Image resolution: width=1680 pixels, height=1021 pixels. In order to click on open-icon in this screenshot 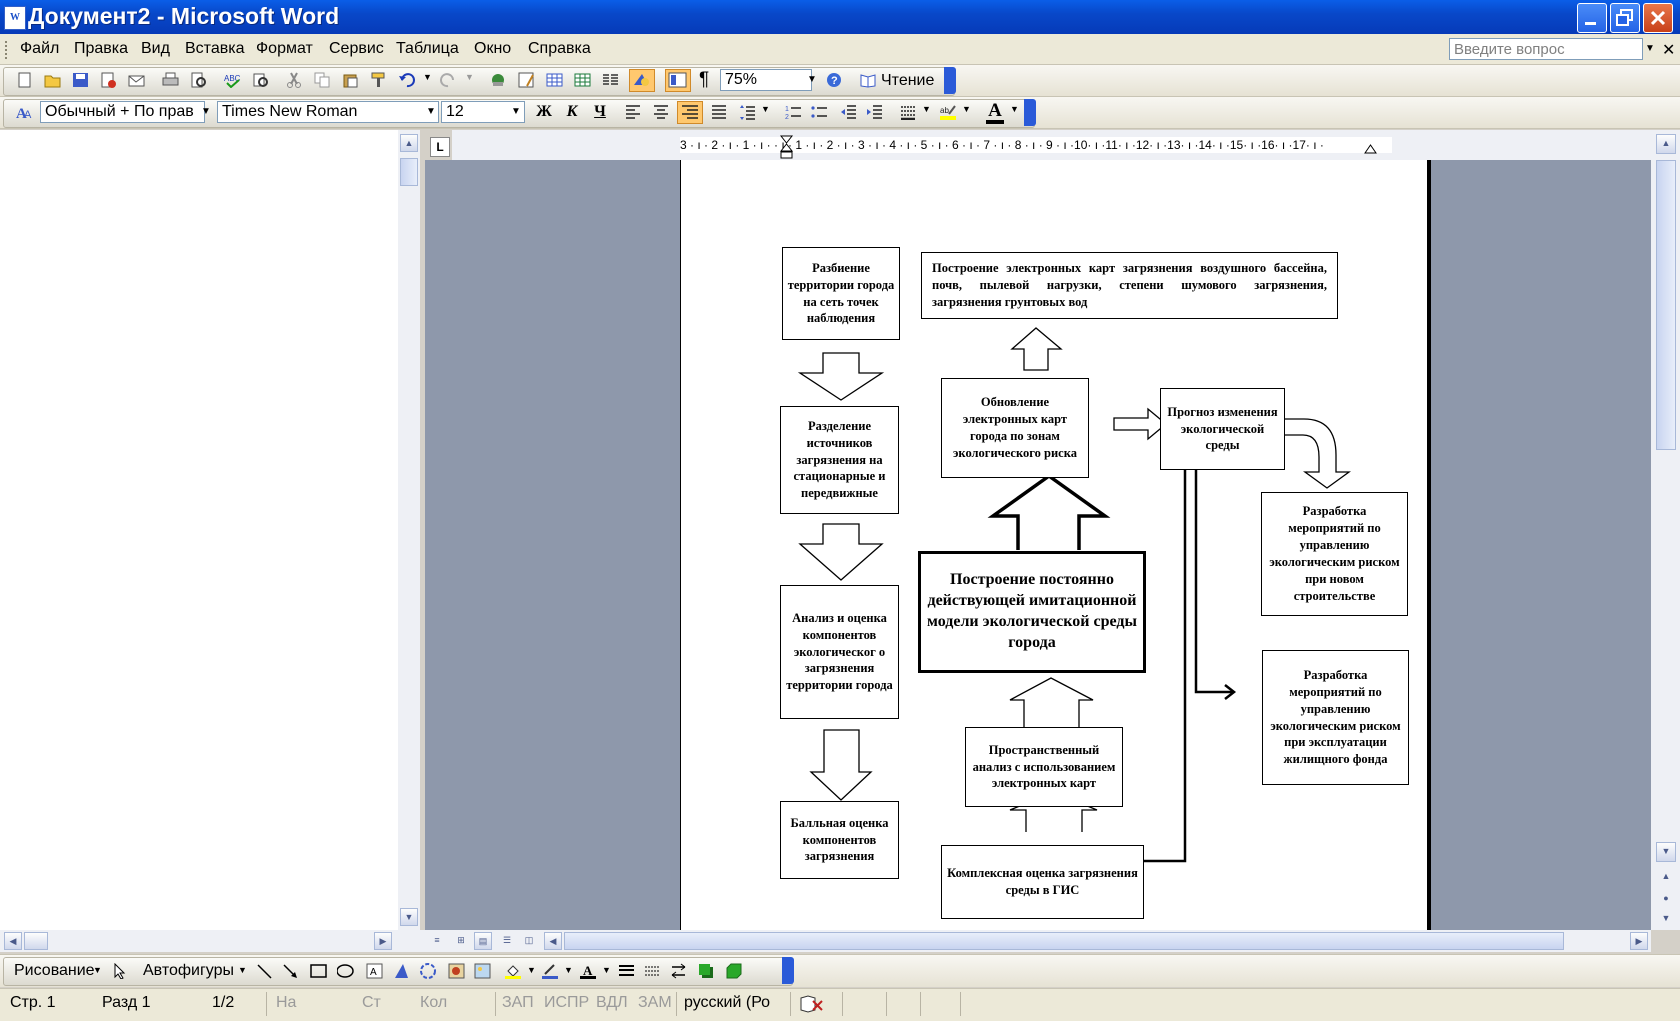, I will do `click(53, 80)`.